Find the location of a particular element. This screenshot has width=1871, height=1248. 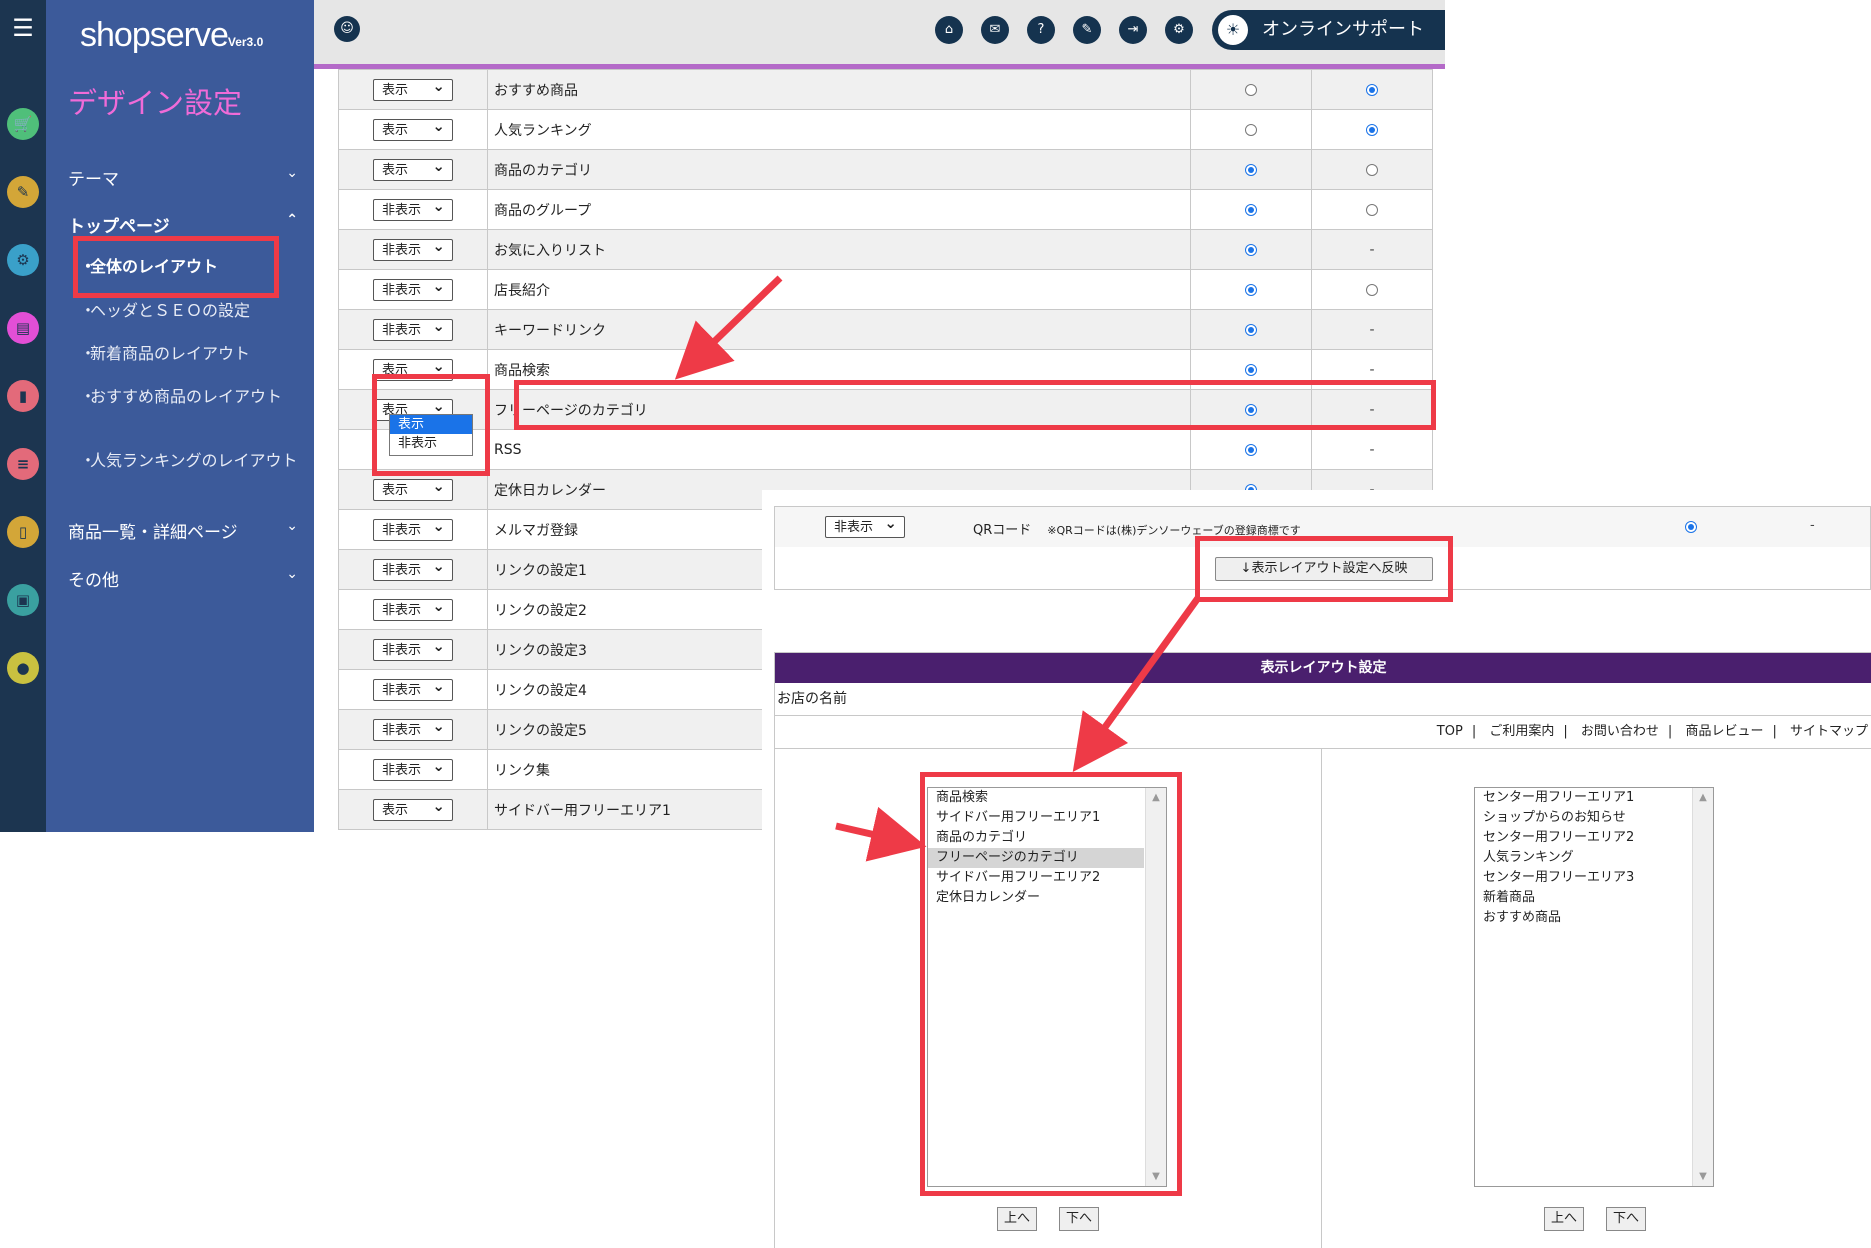

annotation-arrows is located at coordinates (937, 568).